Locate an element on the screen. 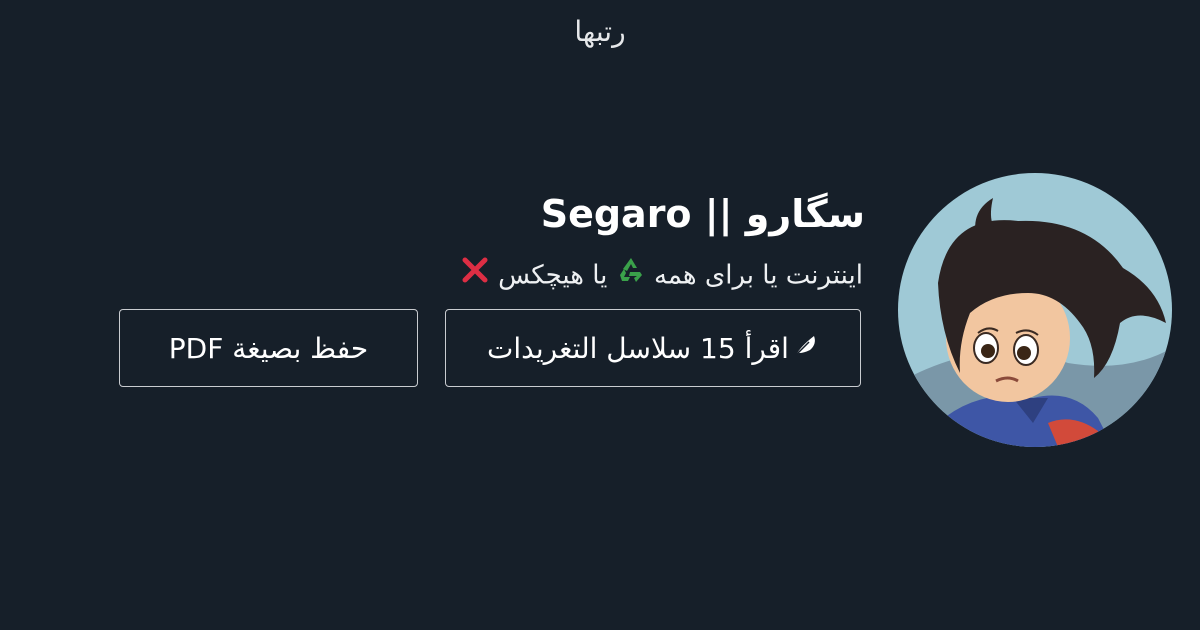 The height and width of the screenshot is (630, 1200). profile-bio: اینترنت یا برای همه یا هیچکس is located at coordinates (661, 276).